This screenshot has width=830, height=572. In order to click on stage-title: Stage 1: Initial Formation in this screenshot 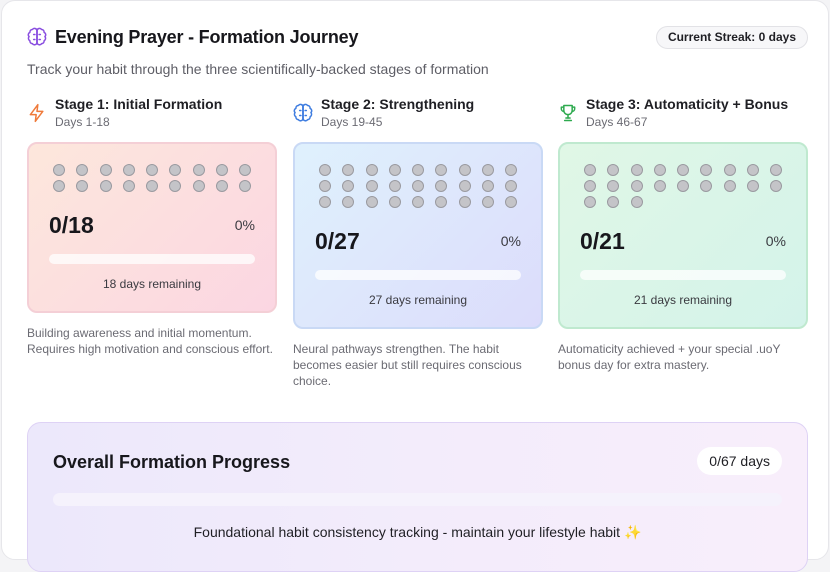, I will do `click(139, 104)`.